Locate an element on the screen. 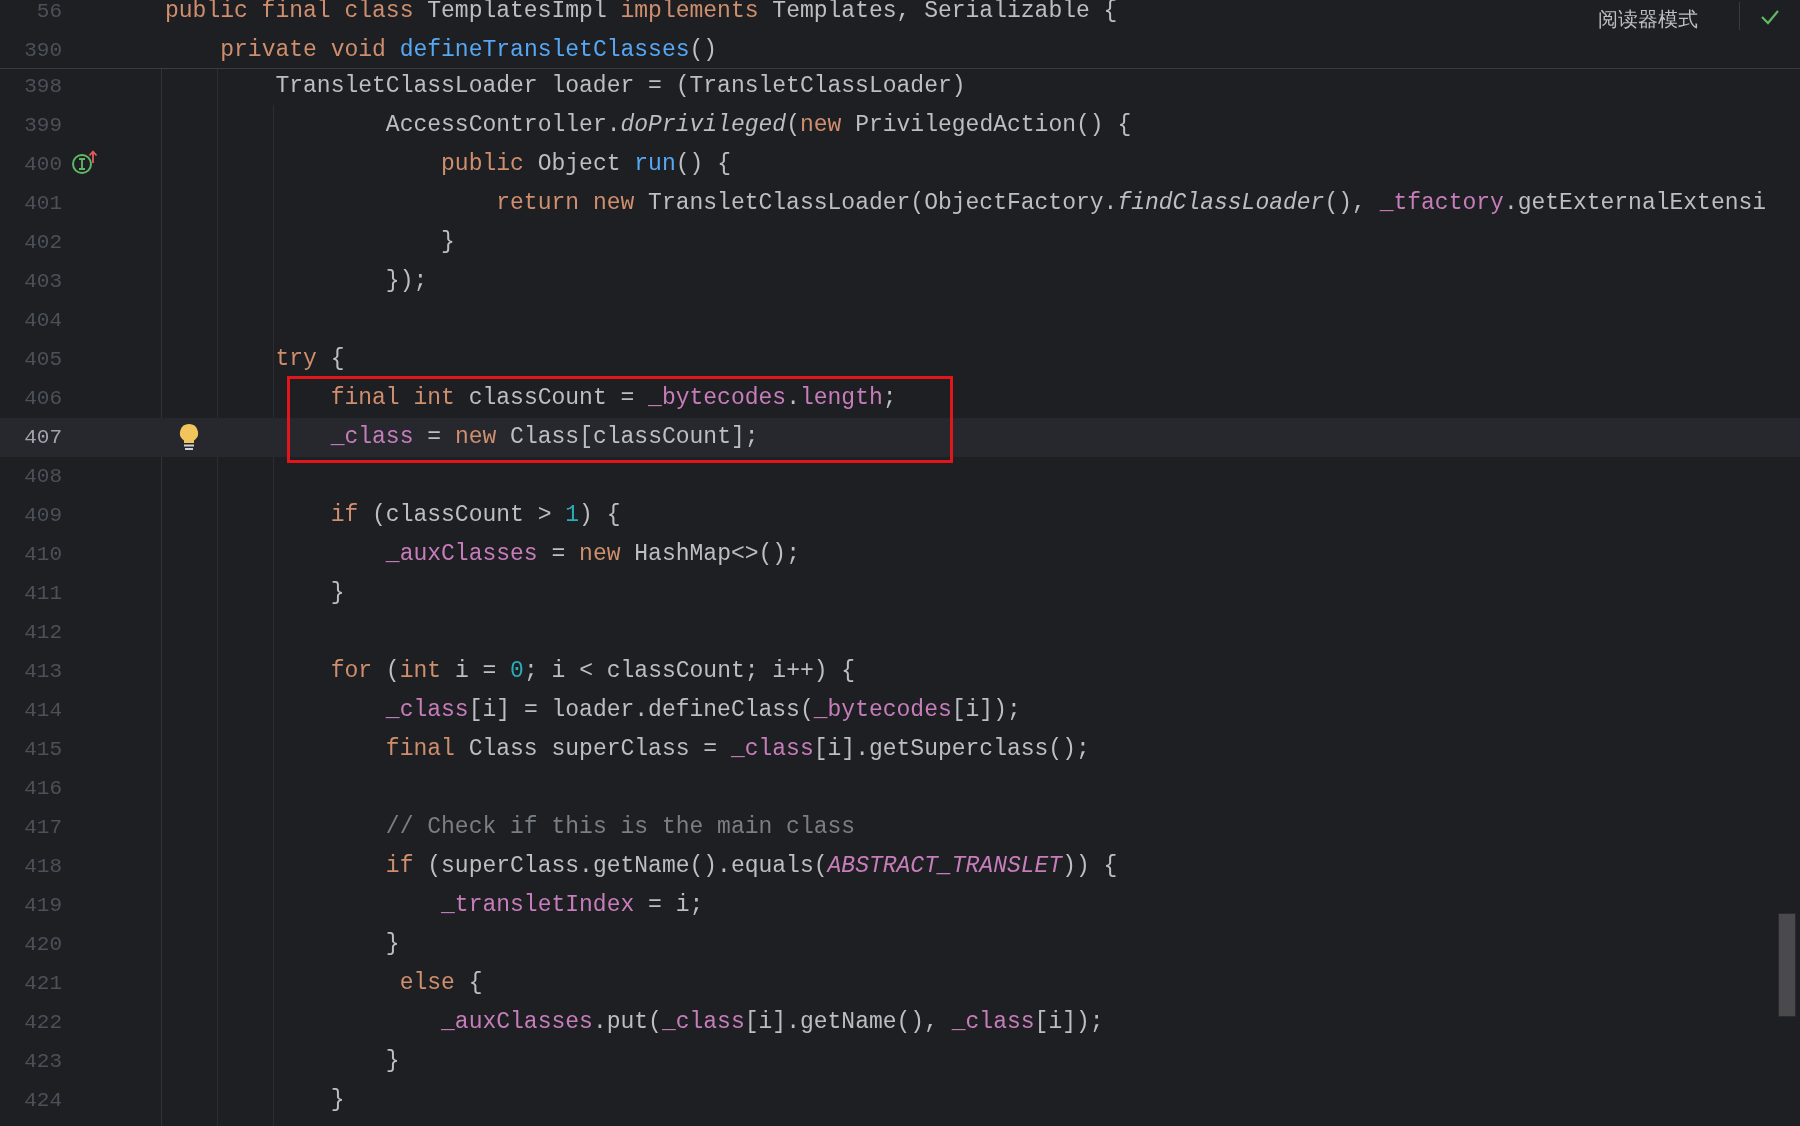 Image resolution: width=1800 pixels, height=1126 pixels. code-line: for (int i = 0; i < classCount; i++) { is located at coordinates (593, 671).